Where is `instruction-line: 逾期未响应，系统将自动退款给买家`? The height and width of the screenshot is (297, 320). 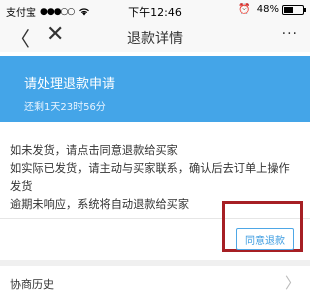 instruction-line: 逾期未响应，系统将自动退款给买家 is located at coordinates (100, 204).